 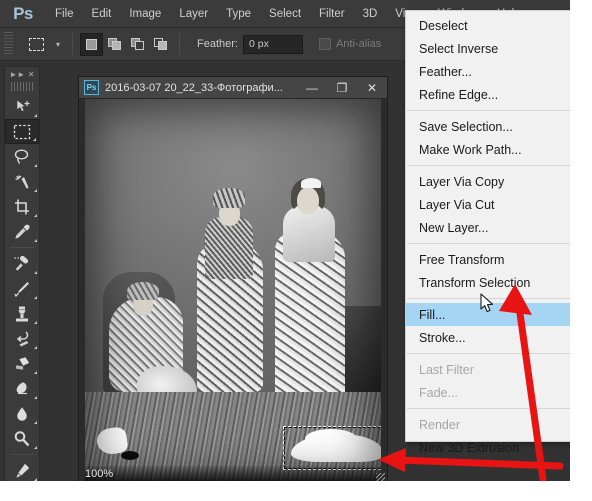 What do you see at coordinates (238, 14) in the screenshot?
I see `menu-type: Type` at bounding box center [238, 14].